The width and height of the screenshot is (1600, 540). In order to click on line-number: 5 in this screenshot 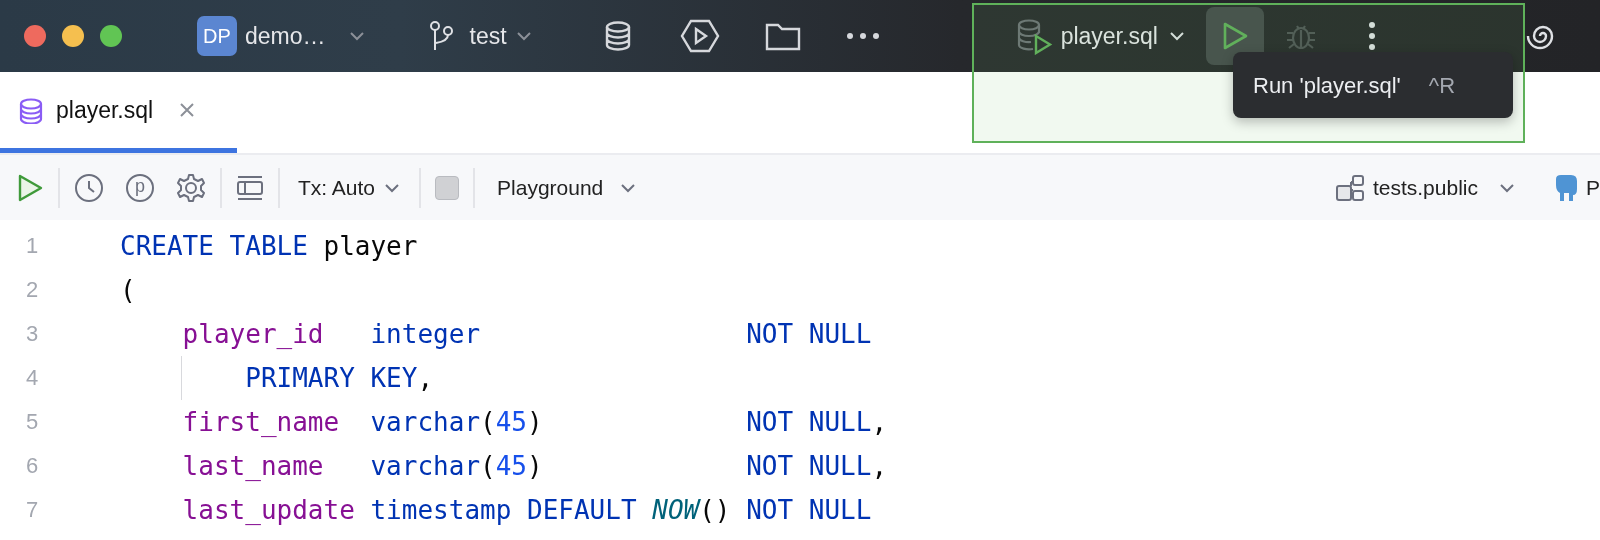, I will do `click(33, 422)`.